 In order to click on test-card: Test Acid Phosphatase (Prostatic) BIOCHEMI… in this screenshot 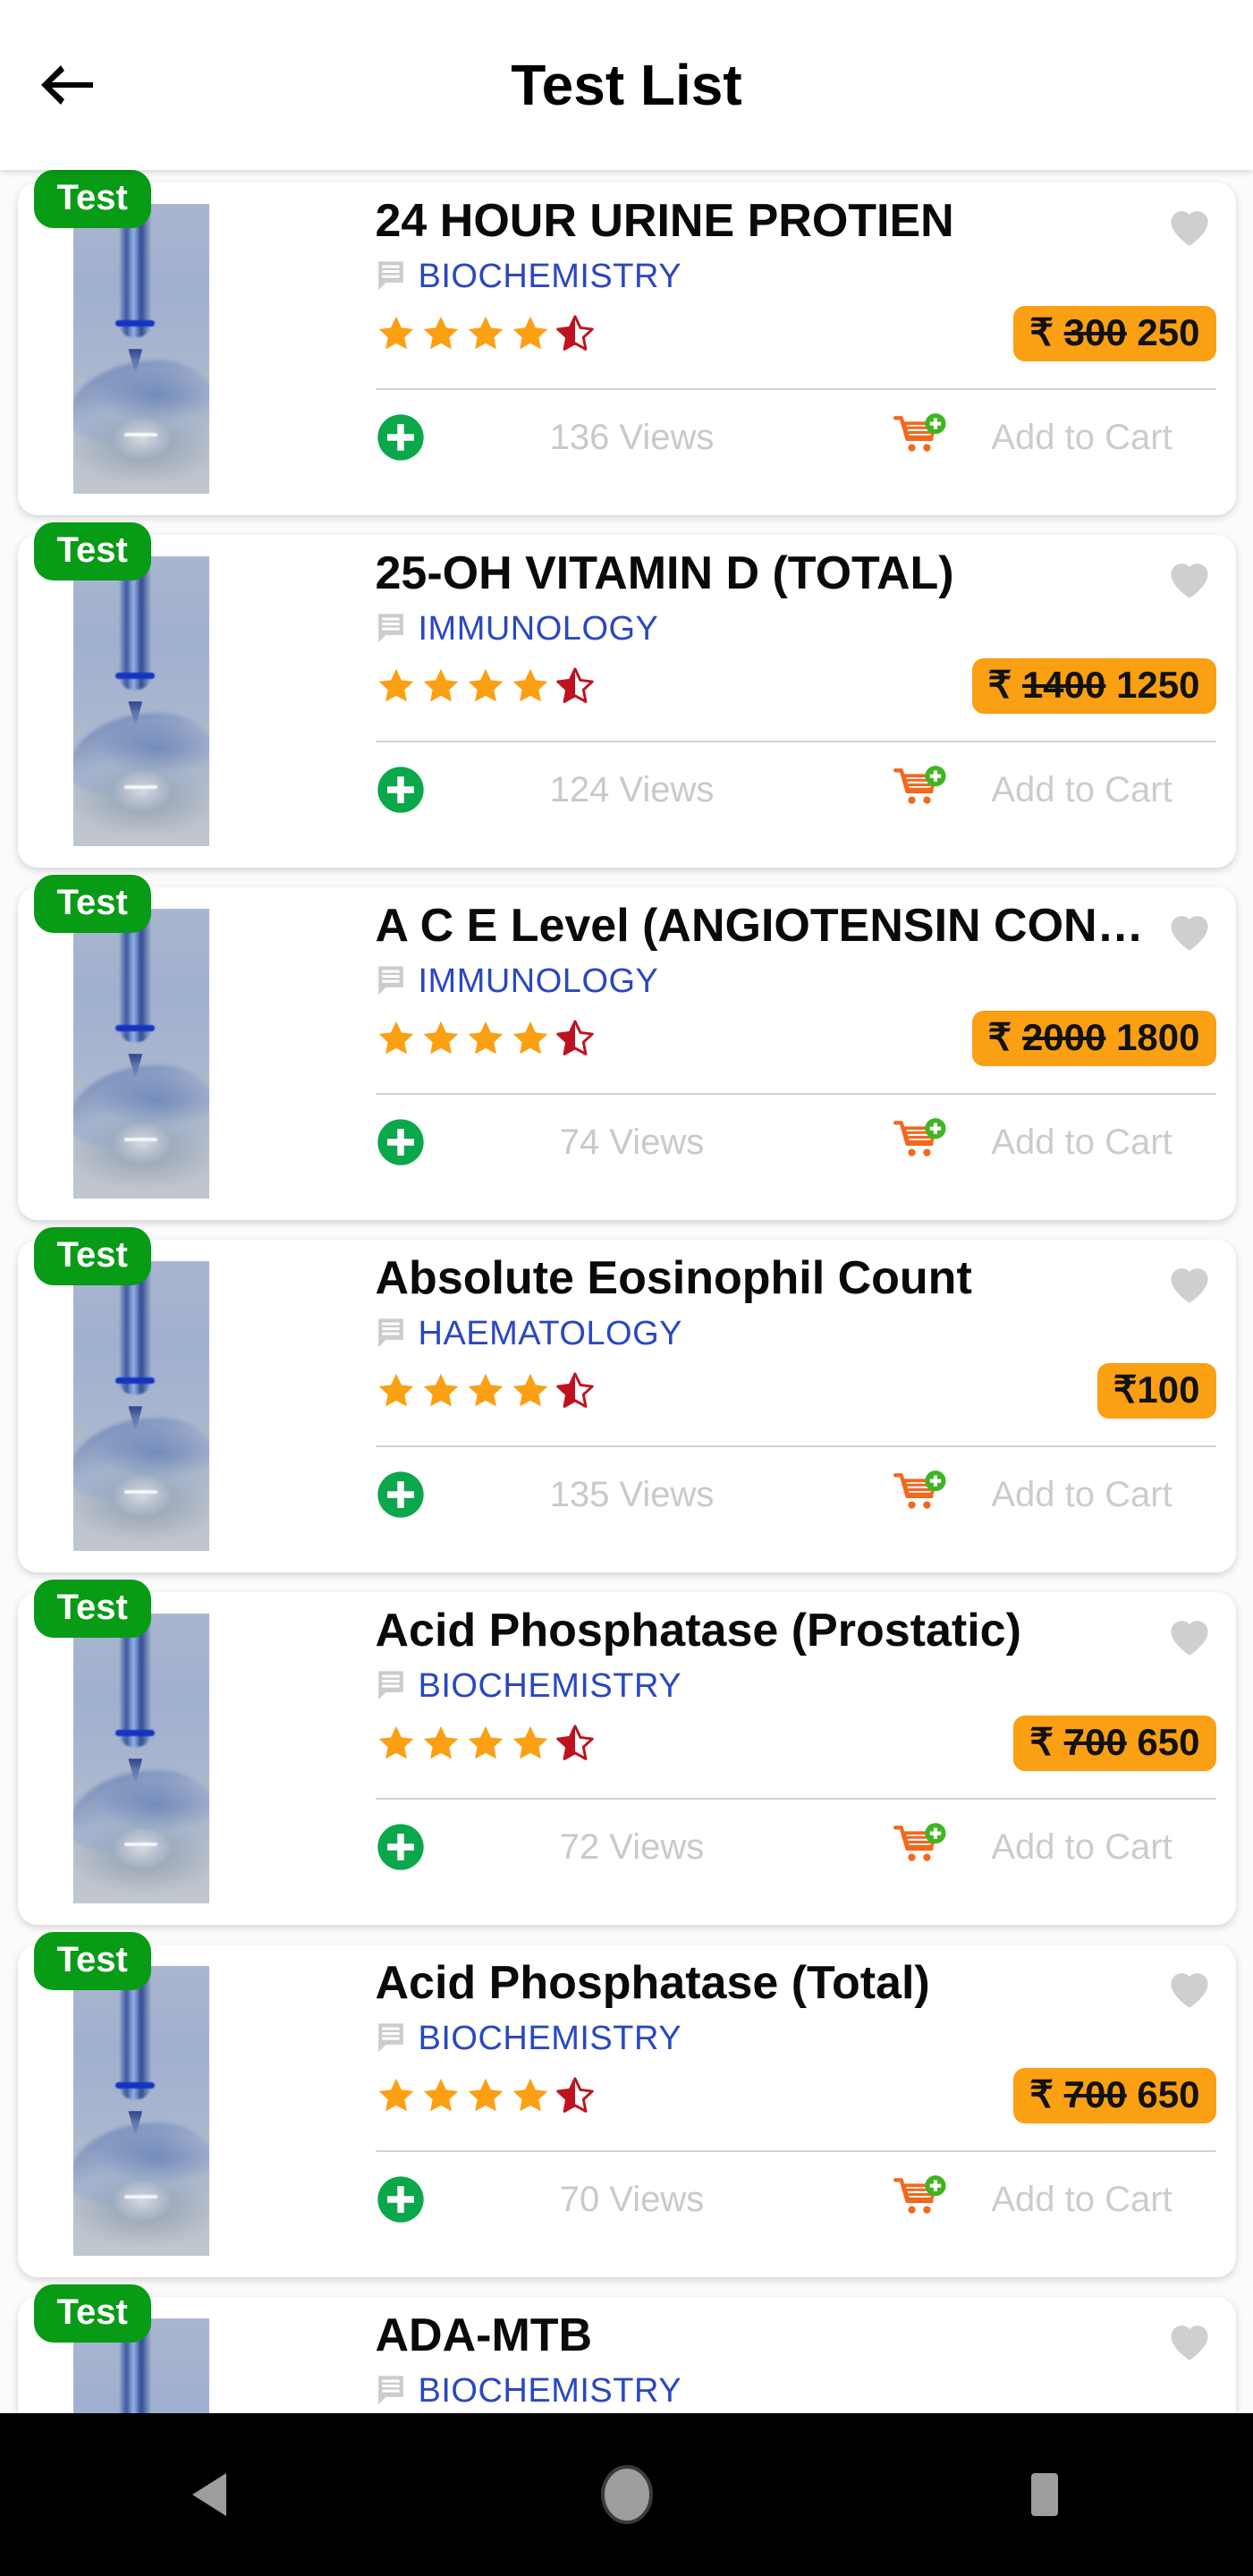, I will do `click(626, 1752)`.